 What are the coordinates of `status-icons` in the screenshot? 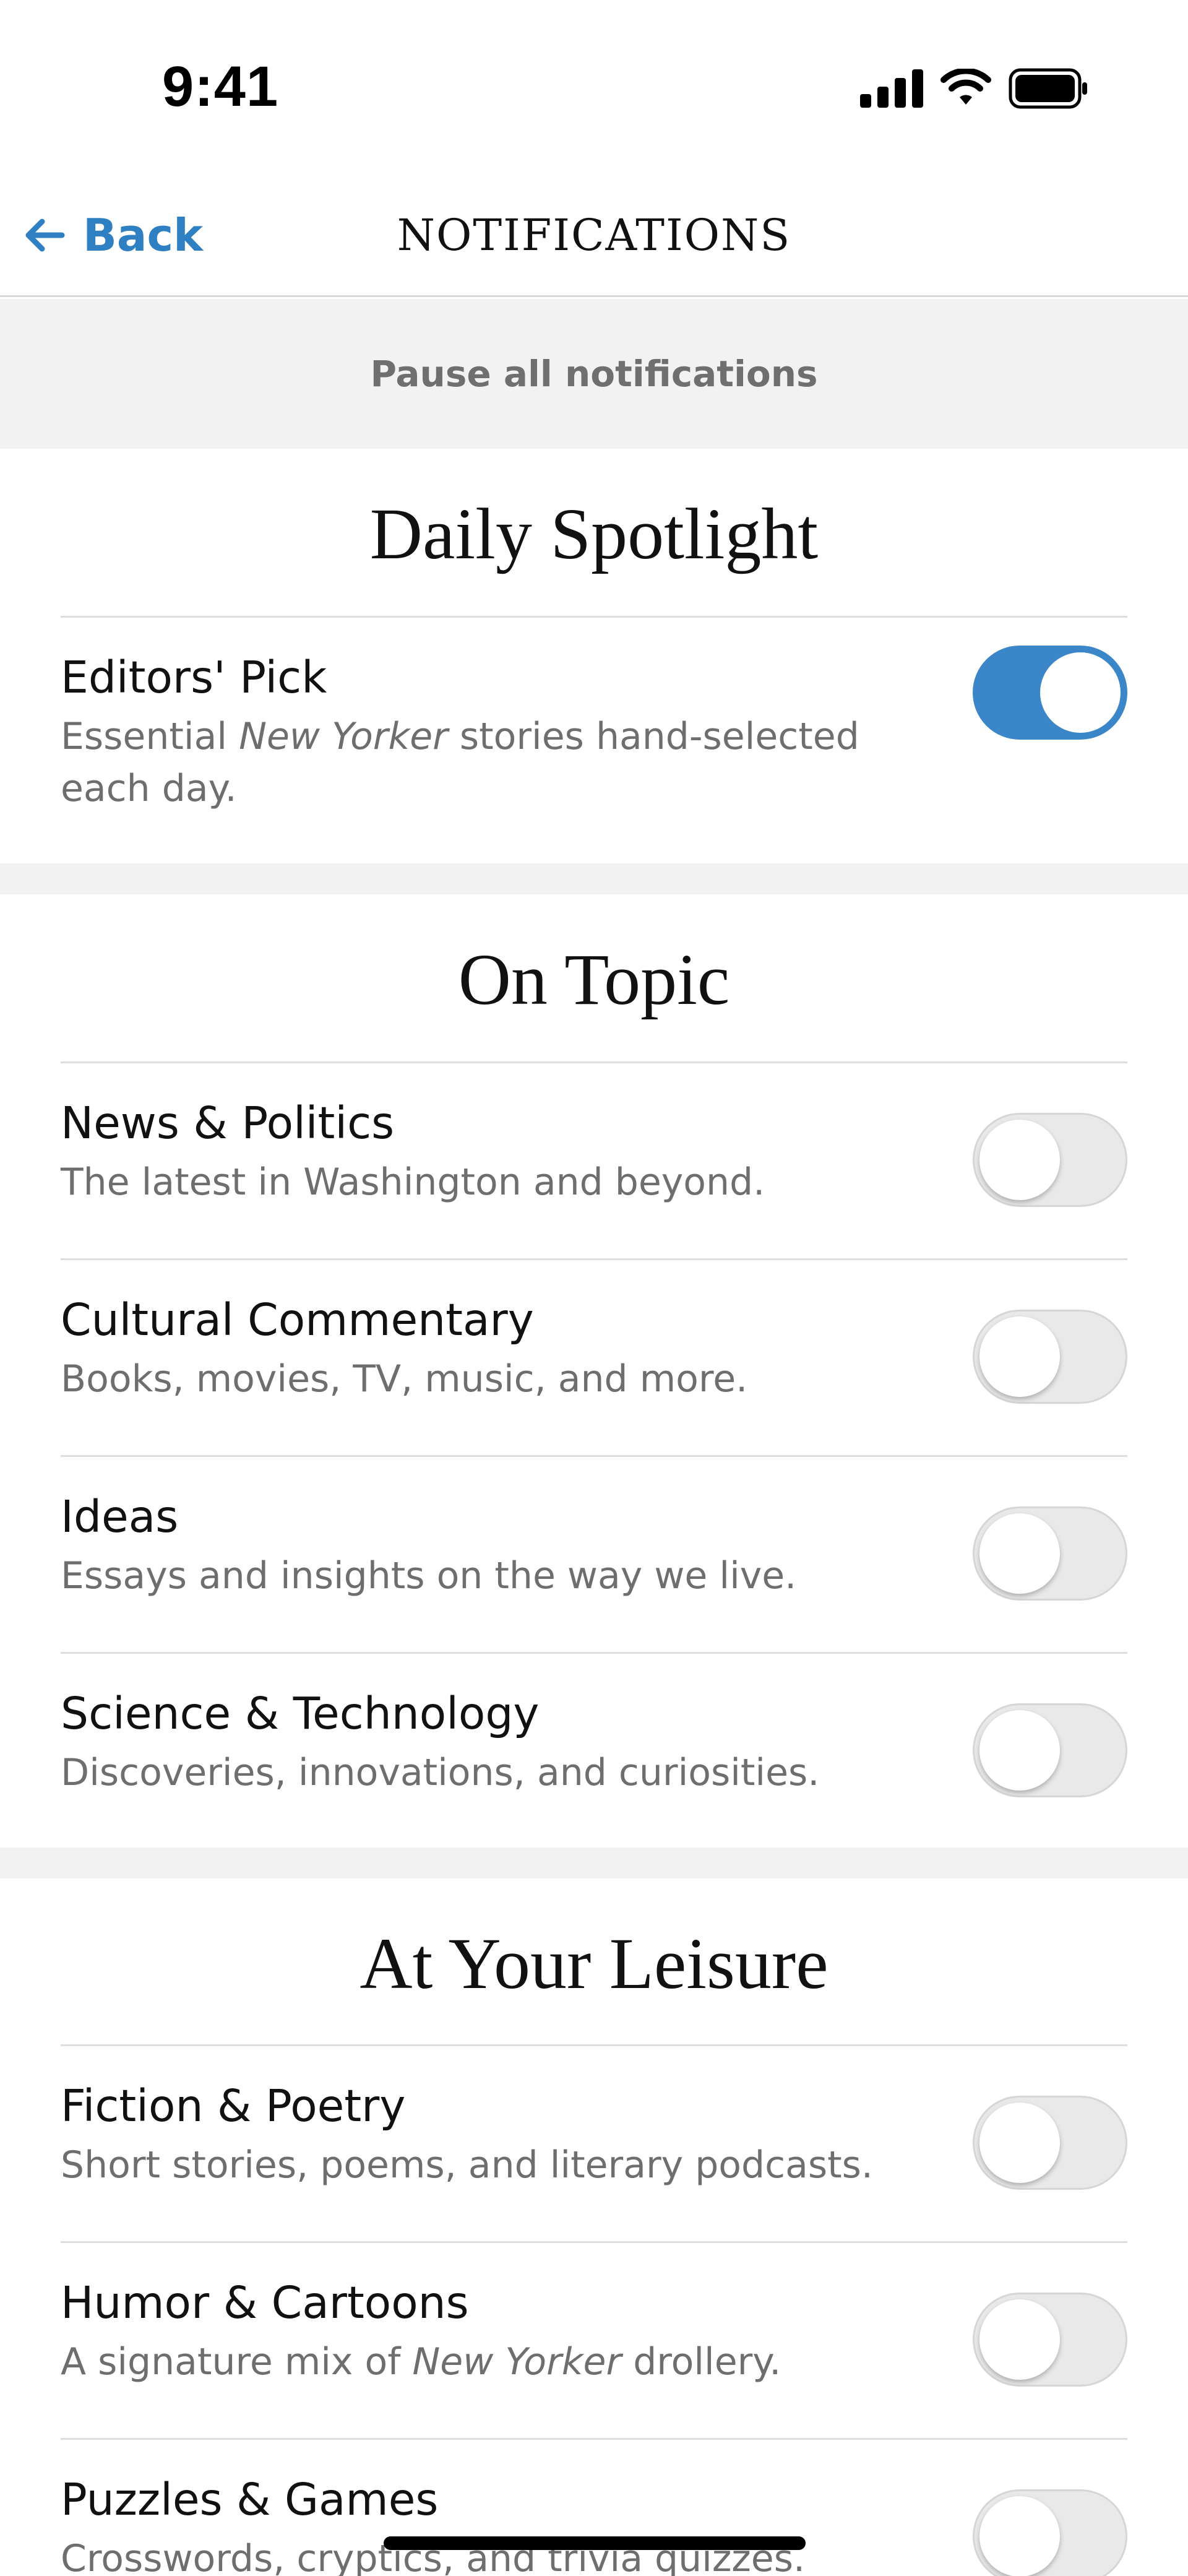 It's located at (974, 88).